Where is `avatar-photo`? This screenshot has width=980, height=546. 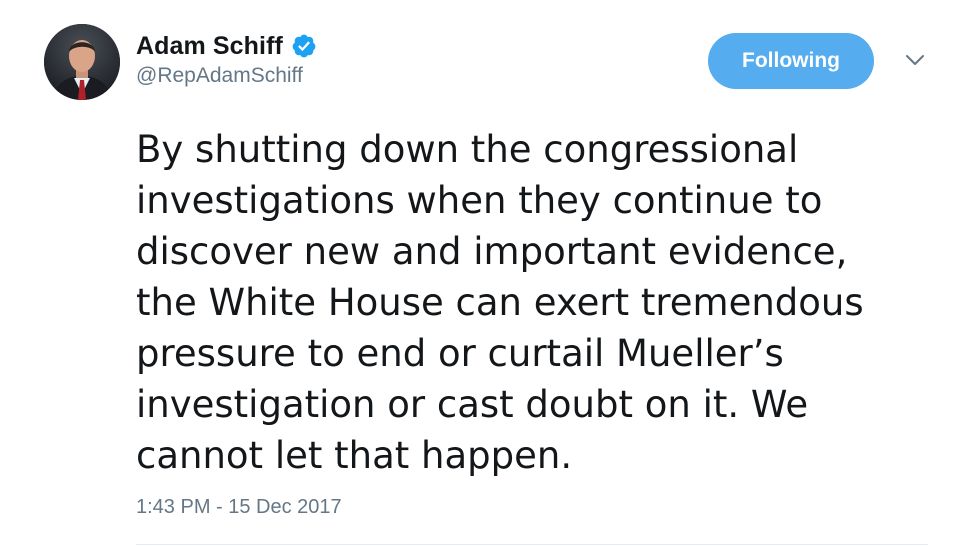
avatar-photo is located at coordinates (82, 62).